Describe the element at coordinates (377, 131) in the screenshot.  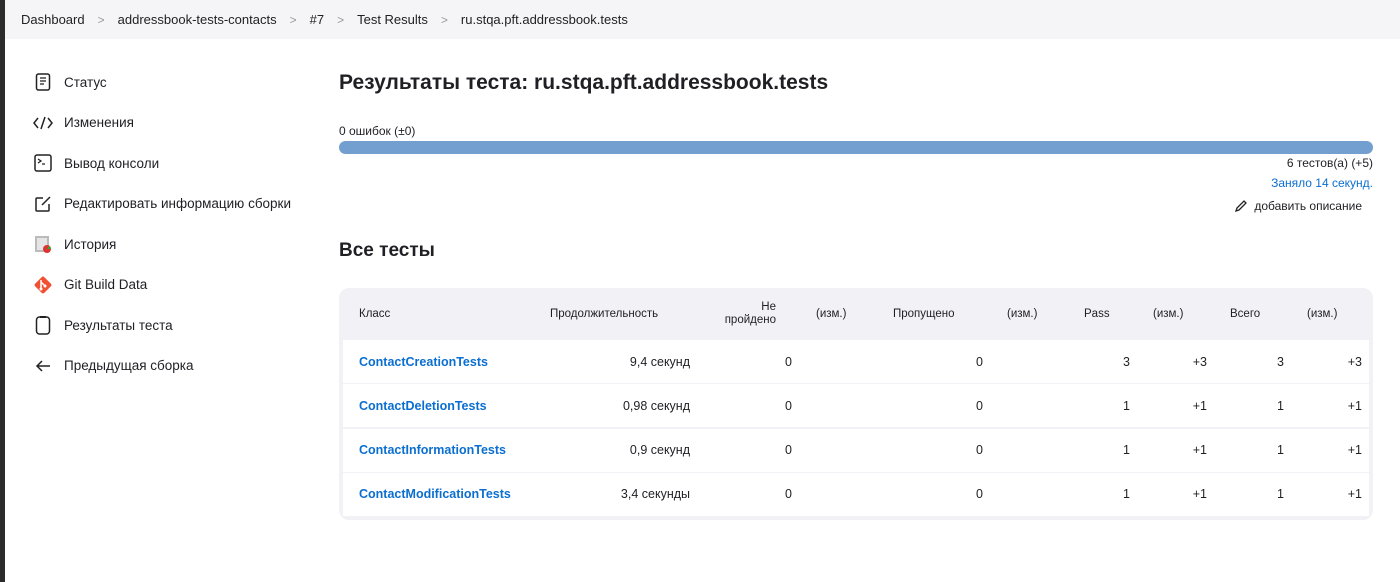
I see `failure-count: 0 ошибок (±0)` at that location.